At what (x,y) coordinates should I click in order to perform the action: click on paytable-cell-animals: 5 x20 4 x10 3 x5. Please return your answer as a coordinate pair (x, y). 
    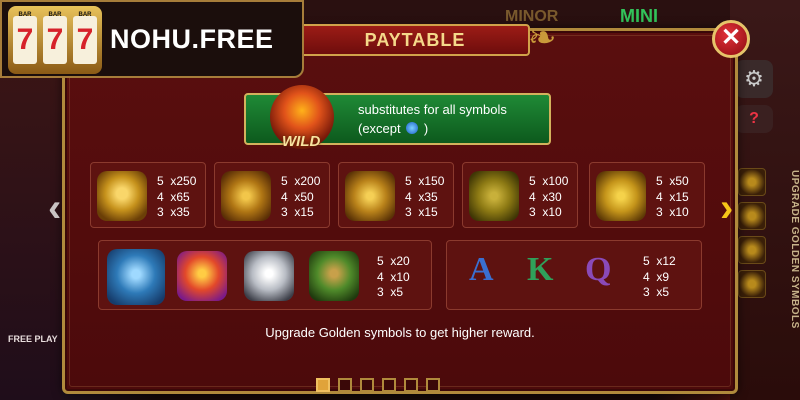
    Looking at the image, I should click on (265, 275).